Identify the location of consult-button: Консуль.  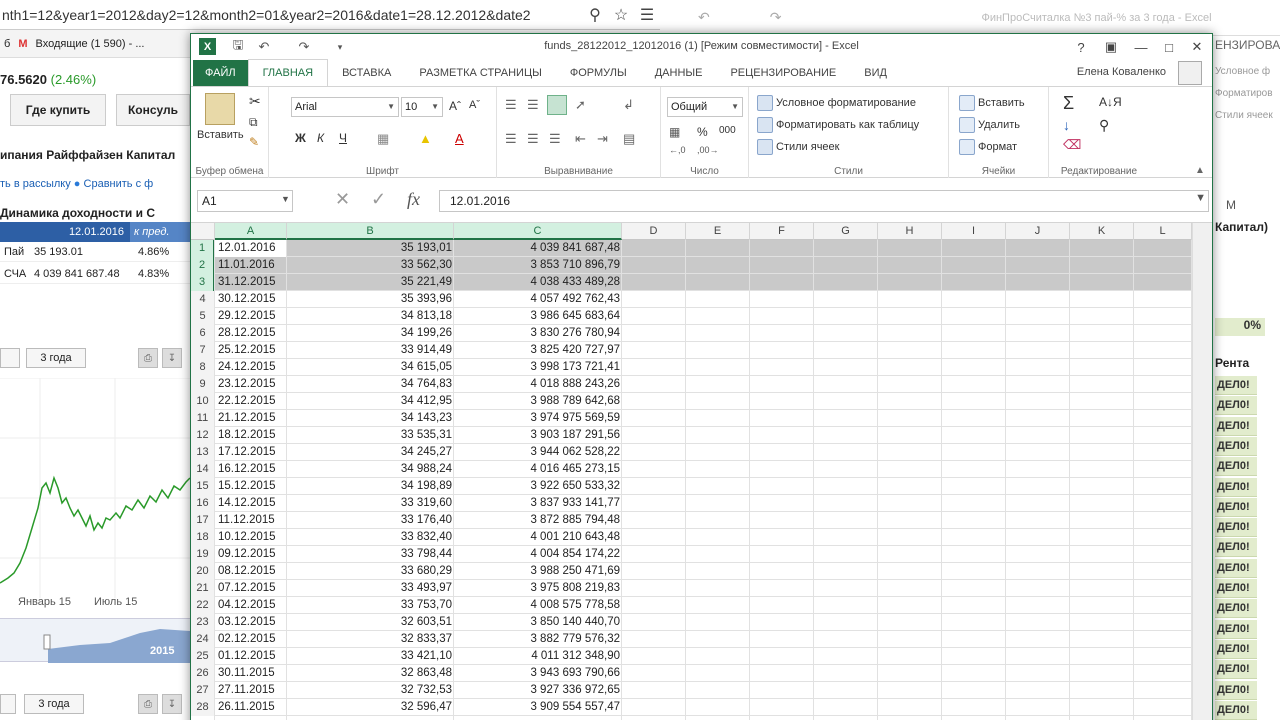
(153, 110).